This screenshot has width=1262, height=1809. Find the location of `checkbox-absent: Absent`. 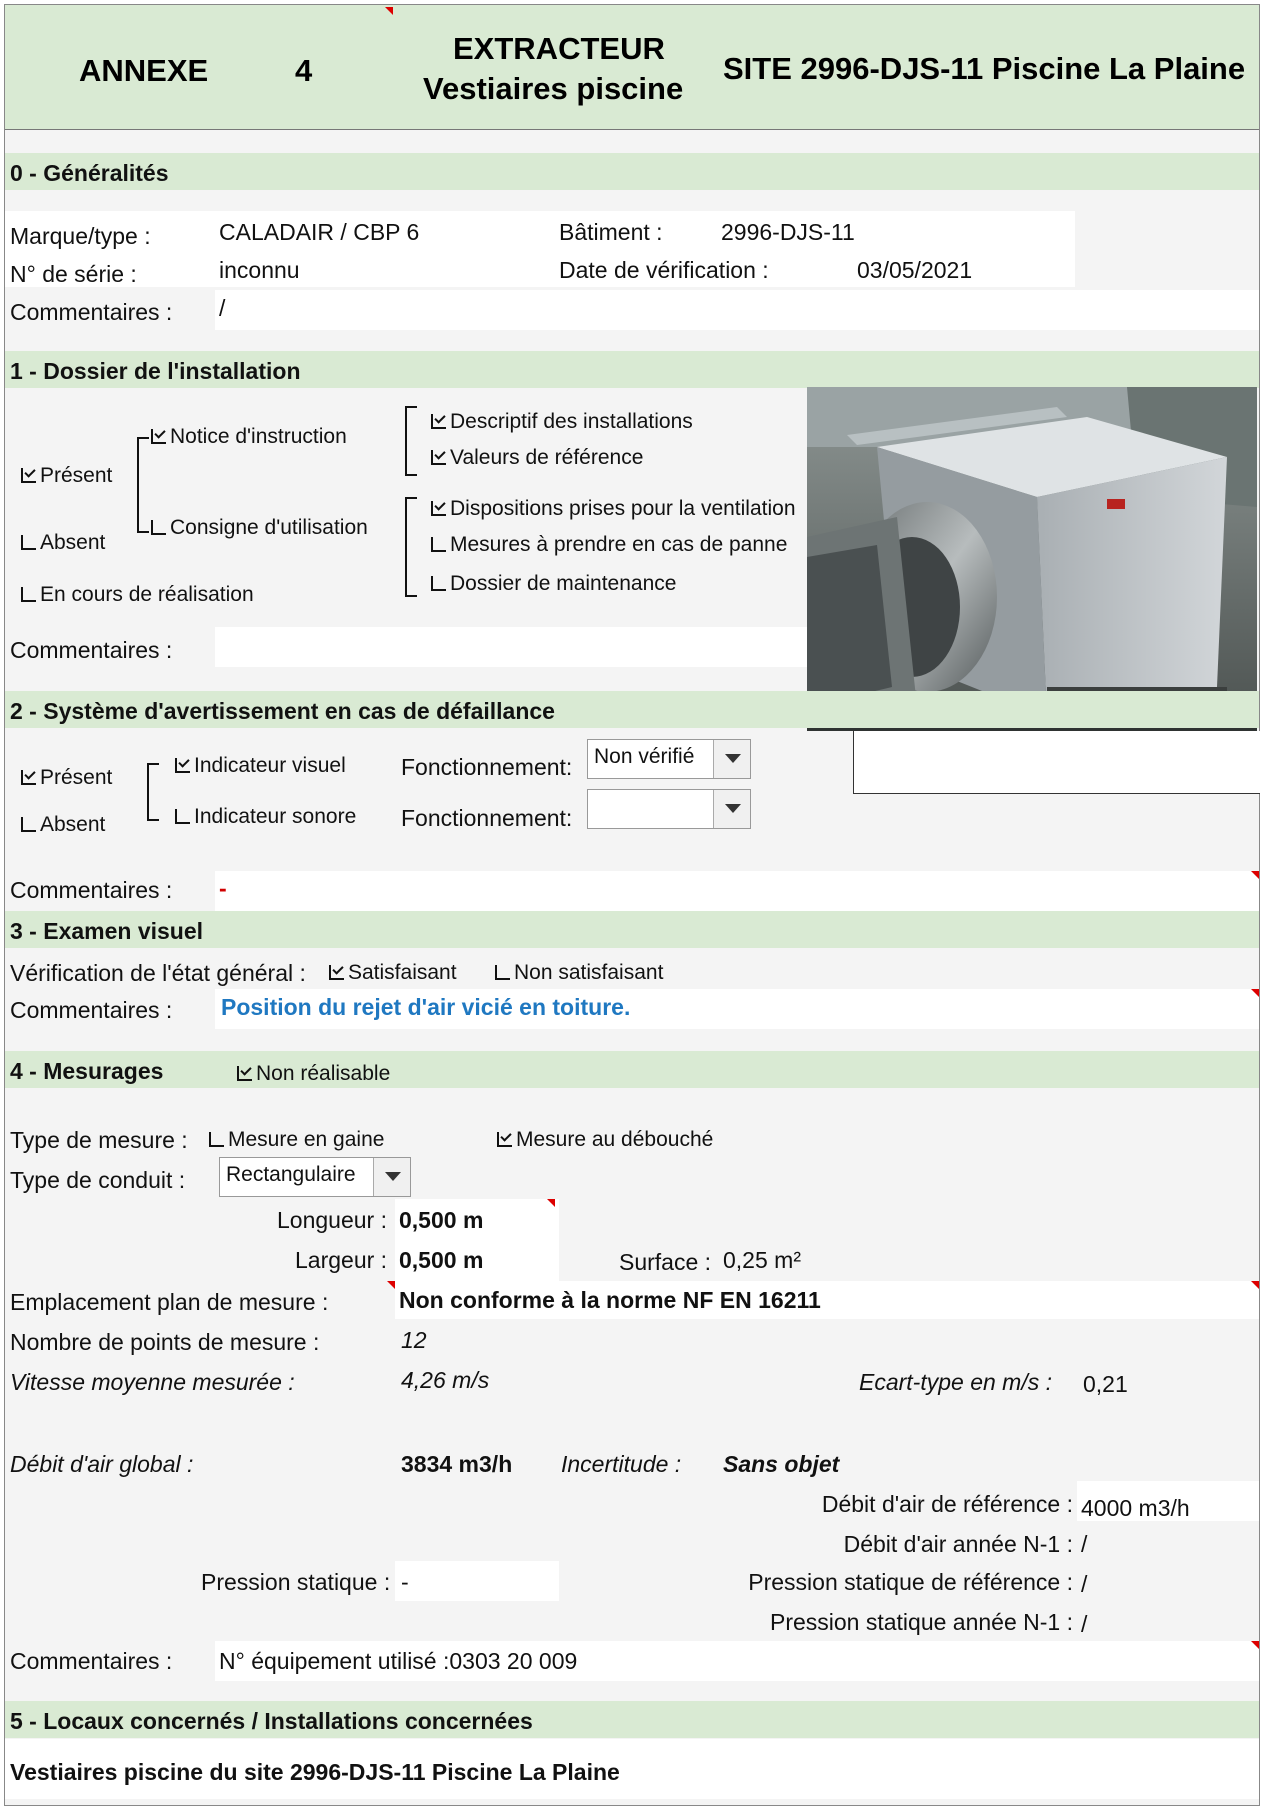

checkbox-absent: Absent is located at coordinates (63, 543).